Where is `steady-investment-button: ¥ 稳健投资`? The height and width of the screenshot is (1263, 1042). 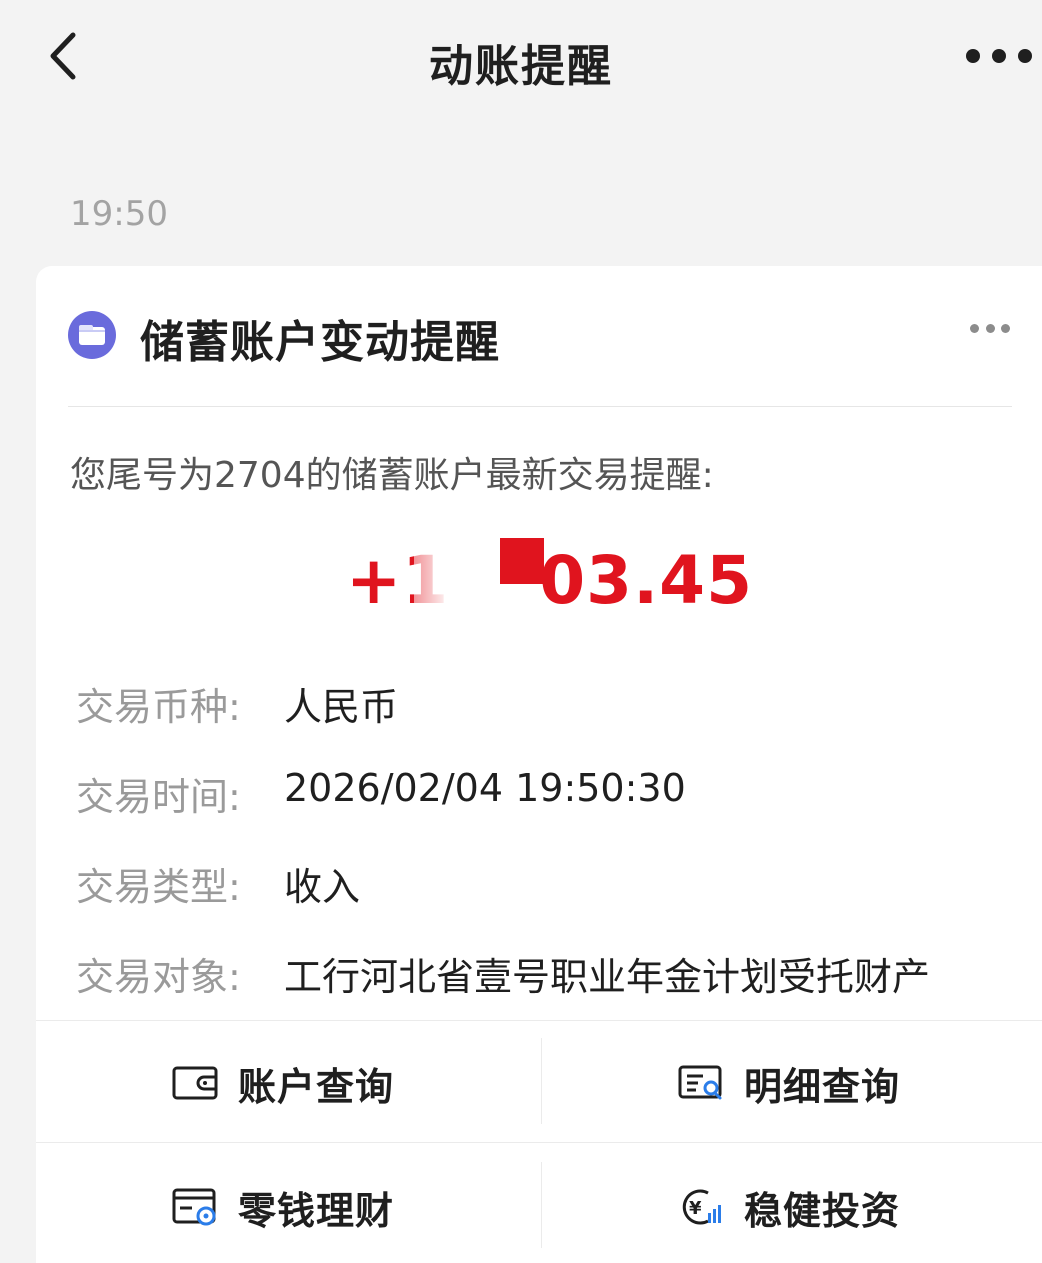
steady-investment-button: ¥ 稳健投资 is located at coordinates (789, 1207).